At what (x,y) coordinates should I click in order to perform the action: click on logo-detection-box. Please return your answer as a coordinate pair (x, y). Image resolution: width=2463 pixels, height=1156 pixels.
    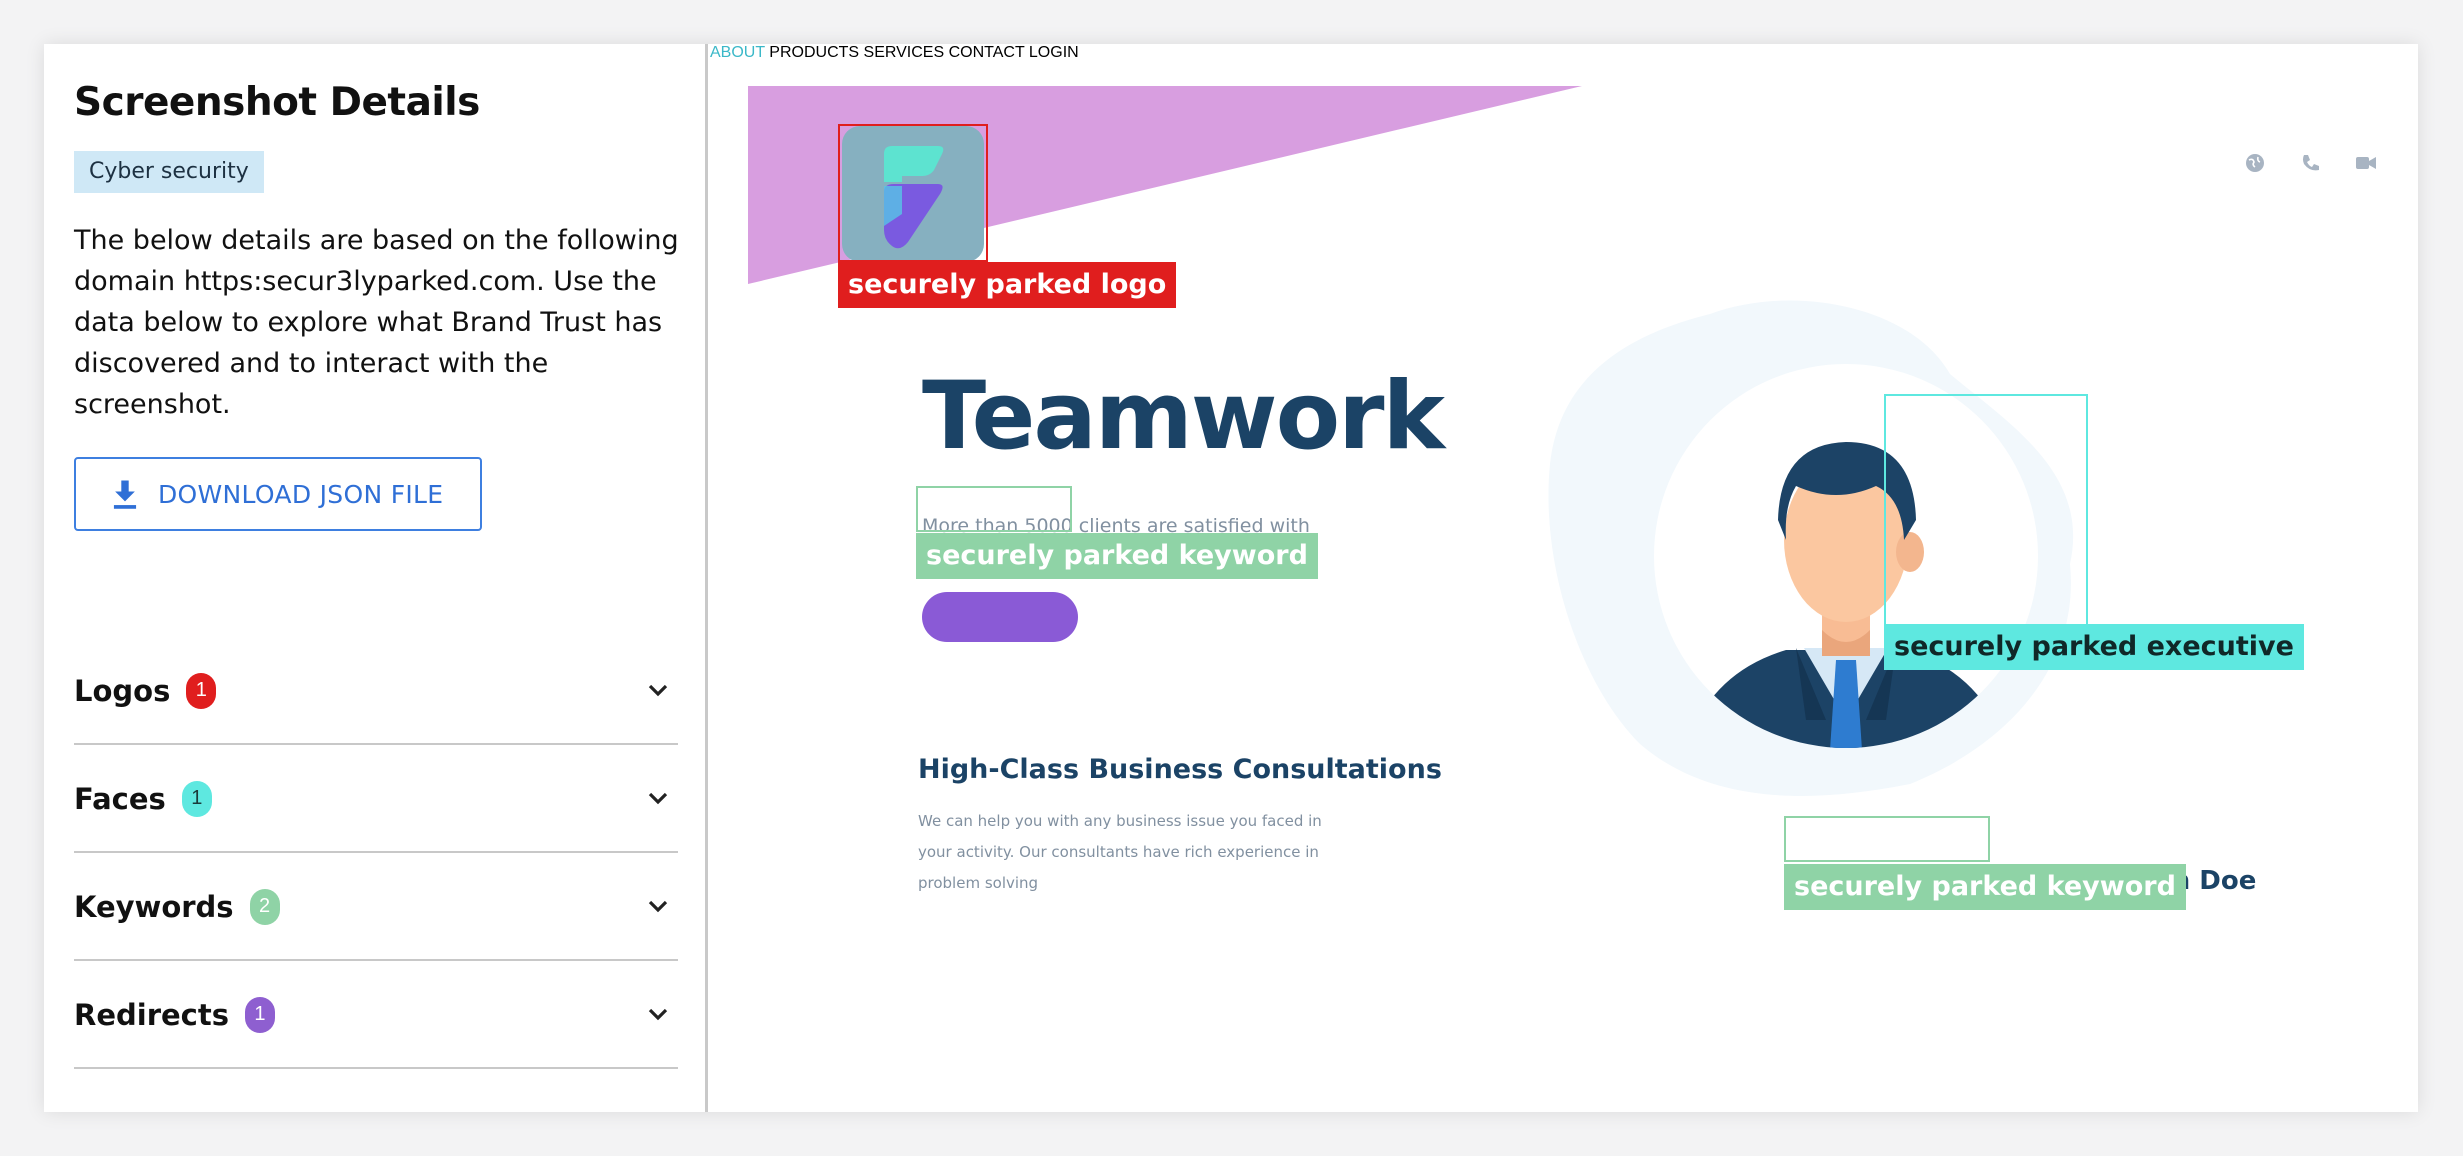
    Looking at the image, I should click on (913, 193).